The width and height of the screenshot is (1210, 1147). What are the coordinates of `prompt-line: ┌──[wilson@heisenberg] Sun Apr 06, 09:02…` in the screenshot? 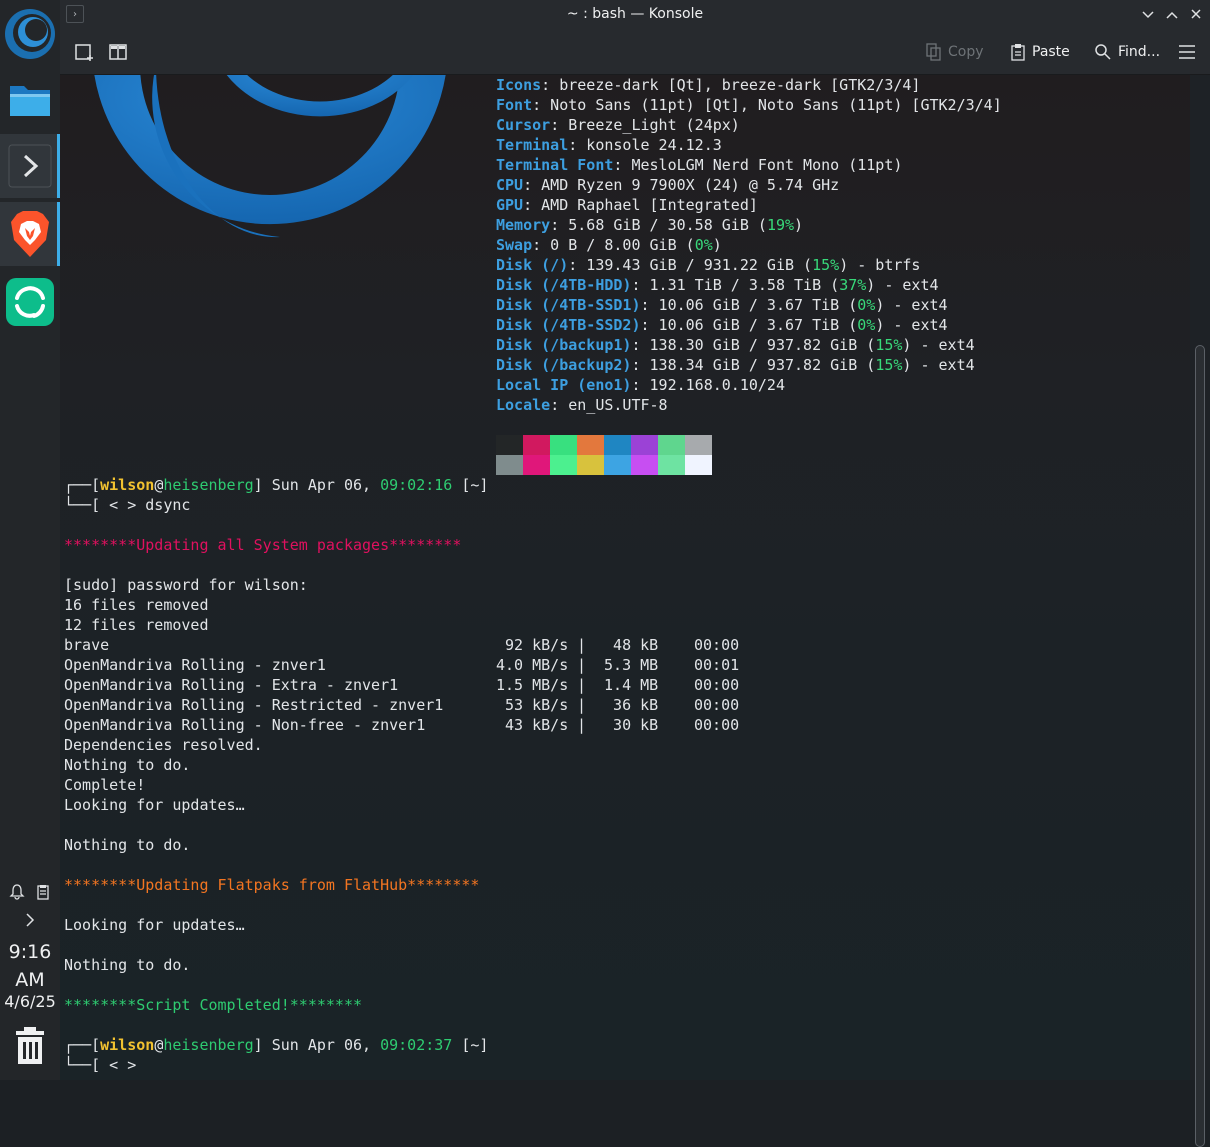 It's located at (276, 485).